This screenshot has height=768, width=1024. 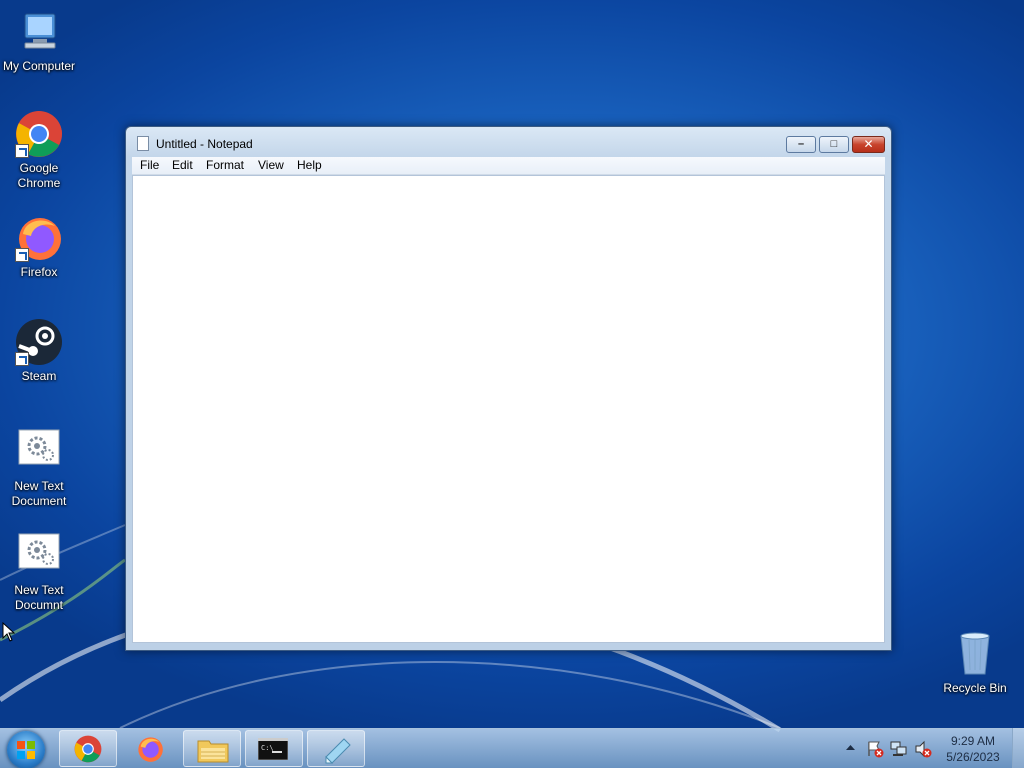 What do you see at coordinates (309, 165) in the screenshot?
I see `menu-help: Help` at bounding box center [309, 165].